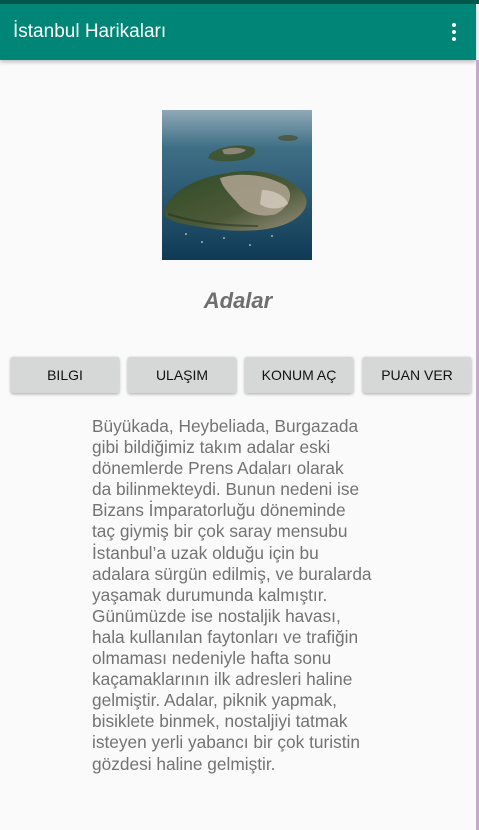 This screenshot has width=479, height=830. Describe the element at coordinates (65, 375) in the screenshot. I see `info-button: BILGI` at that location.